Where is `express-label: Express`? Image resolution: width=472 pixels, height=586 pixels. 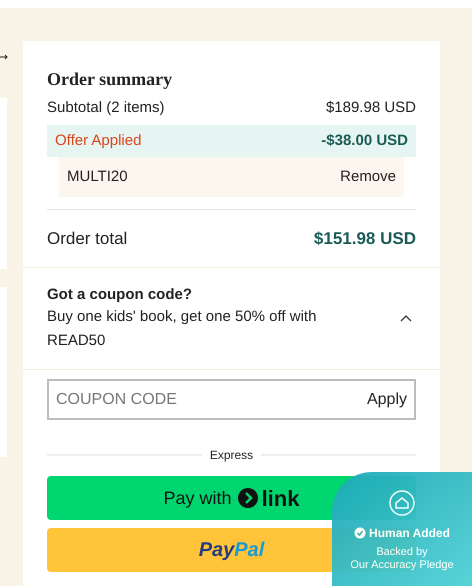 express-label: Express is located at coordinates (232, 455).